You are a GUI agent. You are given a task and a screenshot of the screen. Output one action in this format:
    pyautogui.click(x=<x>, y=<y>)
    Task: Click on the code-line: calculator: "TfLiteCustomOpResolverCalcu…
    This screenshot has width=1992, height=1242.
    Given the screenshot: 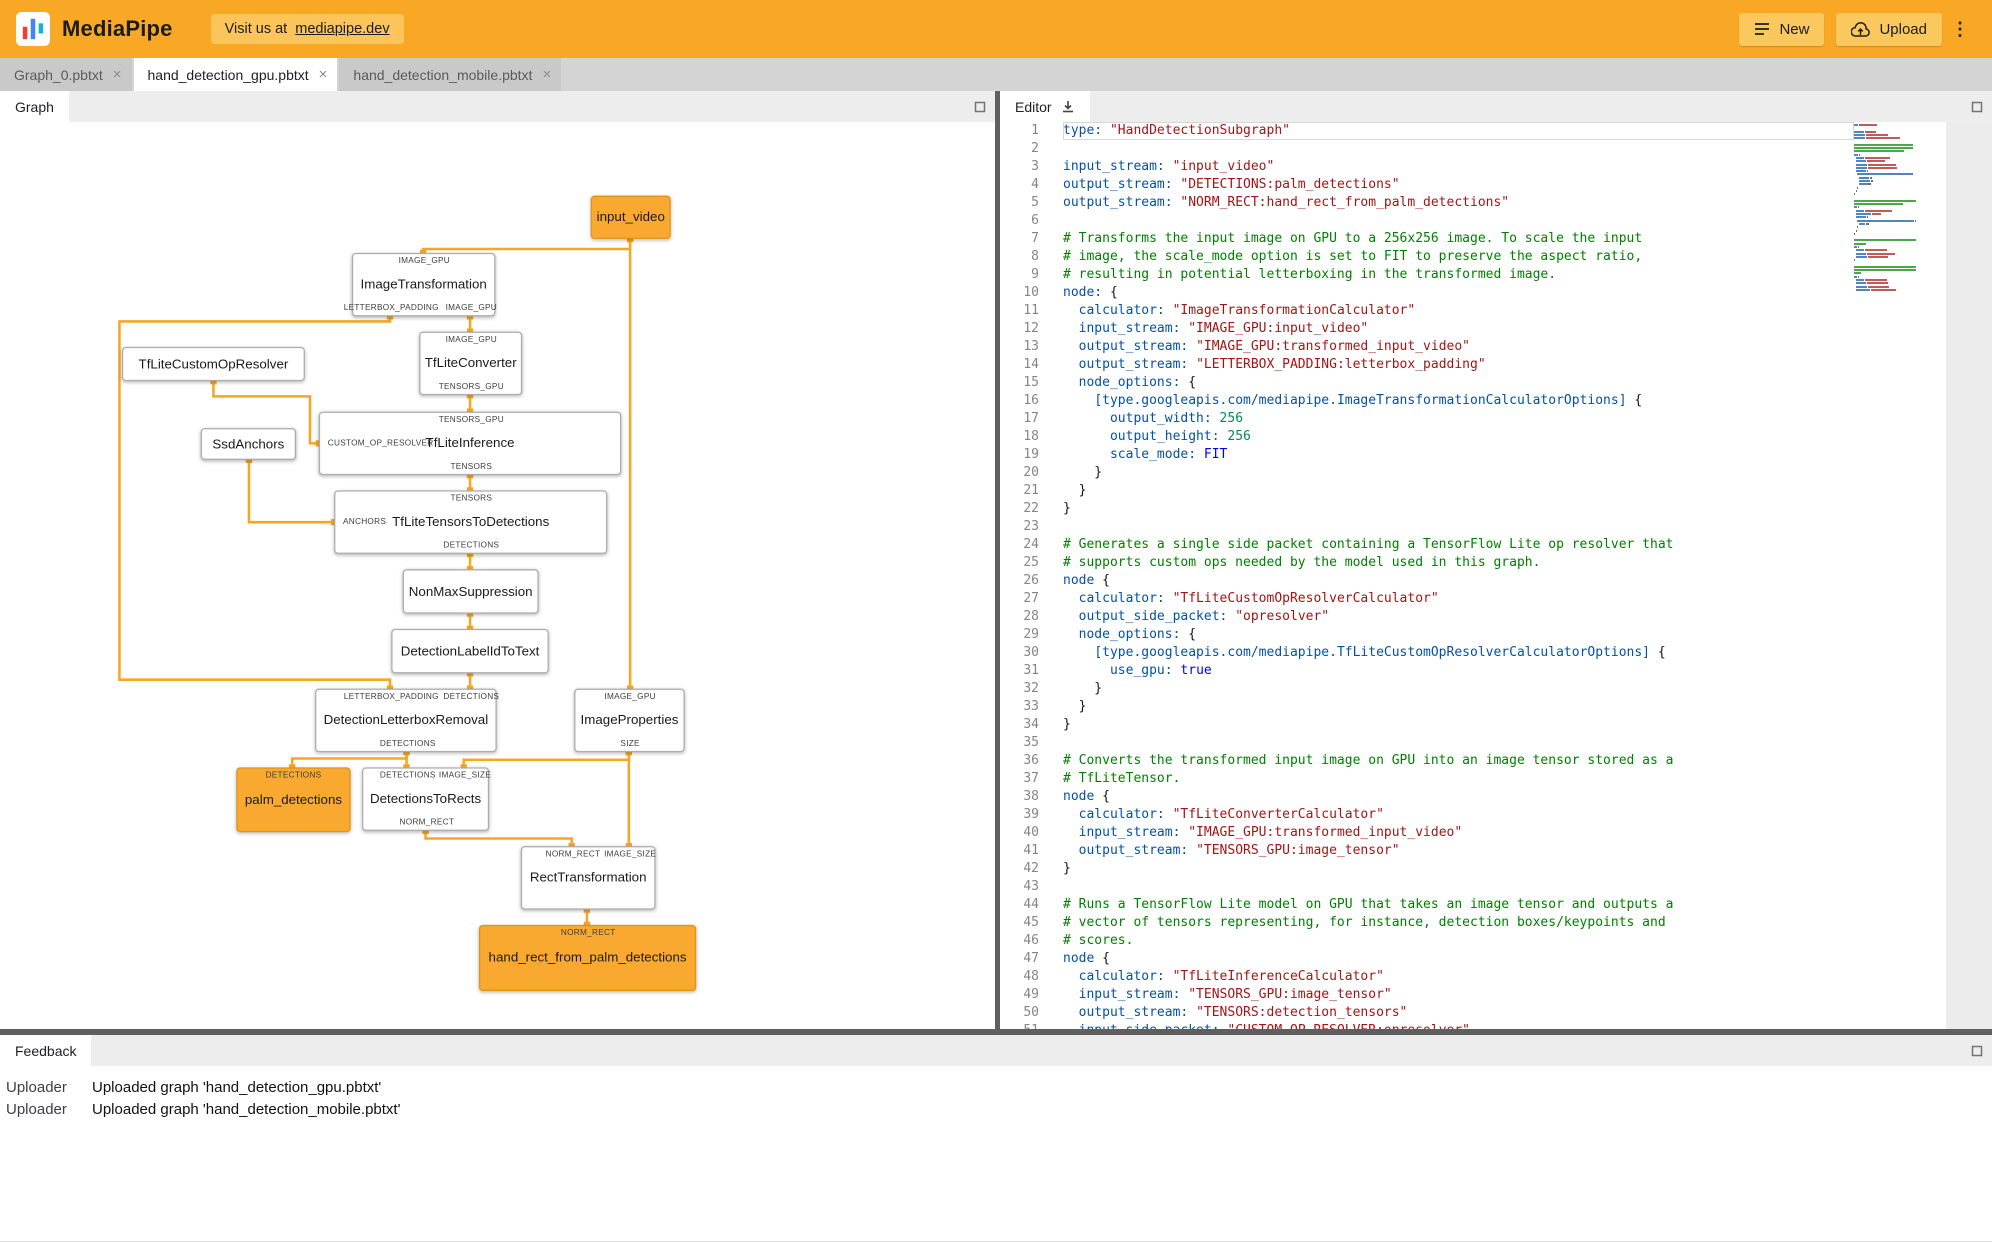 What is the action you would take?
    pyautogui.click(x=1458, y=599)
    